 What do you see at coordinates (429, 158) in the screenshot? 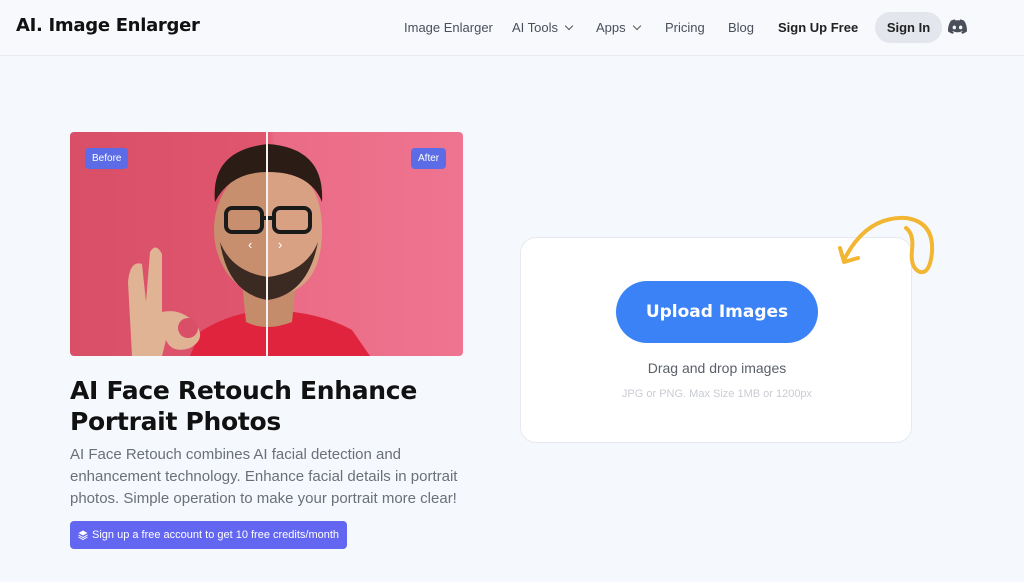
I see `after-badge: After` at bounding box center [429, 158].